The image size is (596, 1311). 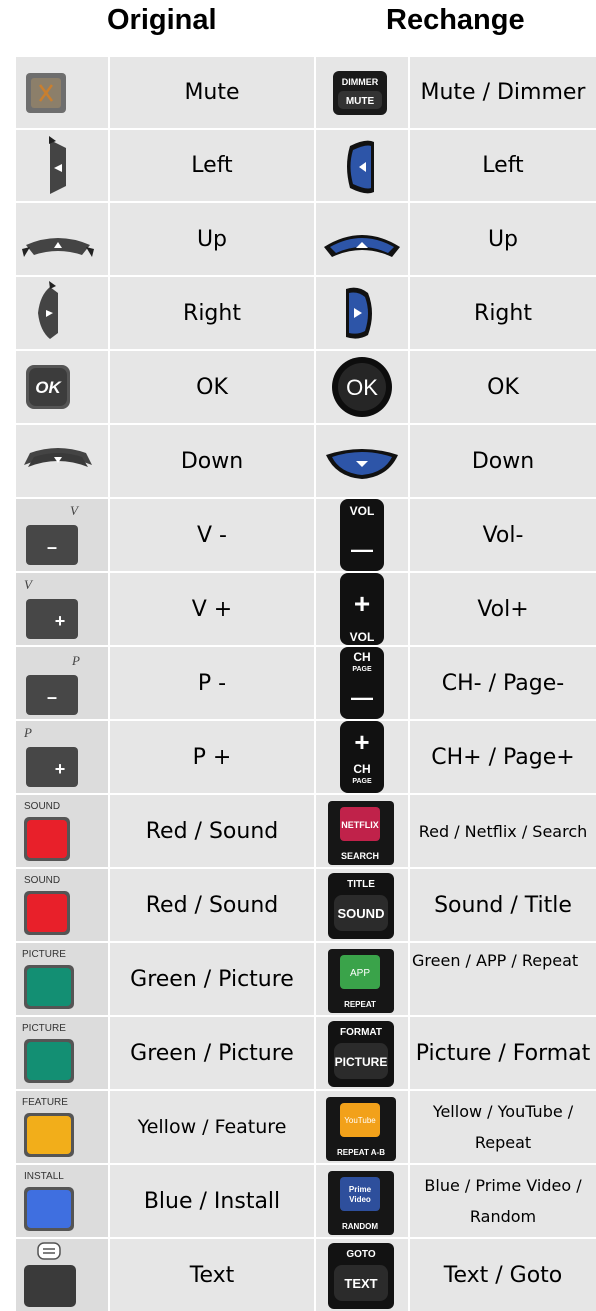 I want to click on rechange-function-label: CH+ / Page+, so click(x=503, y=757).